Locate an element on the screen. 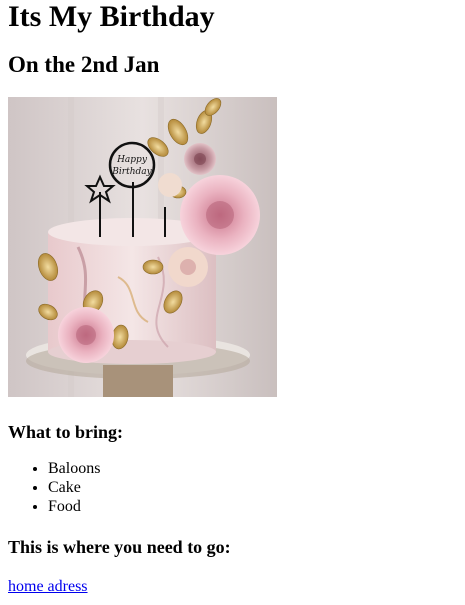  svg-text: Birthday is located at coordinates (131, 172).